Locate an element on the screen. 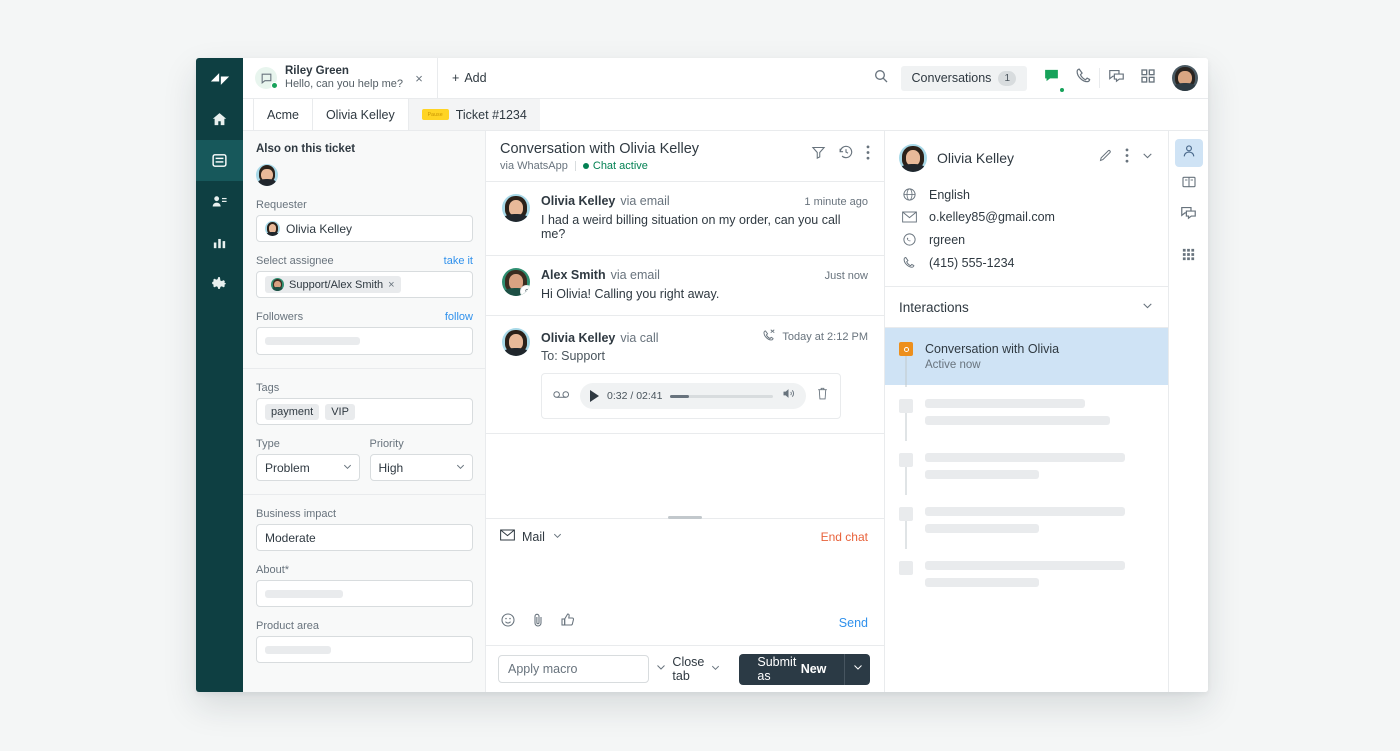 This screenshot has width=1400, height=751. filter-icon is located at coordinates (818, 155).